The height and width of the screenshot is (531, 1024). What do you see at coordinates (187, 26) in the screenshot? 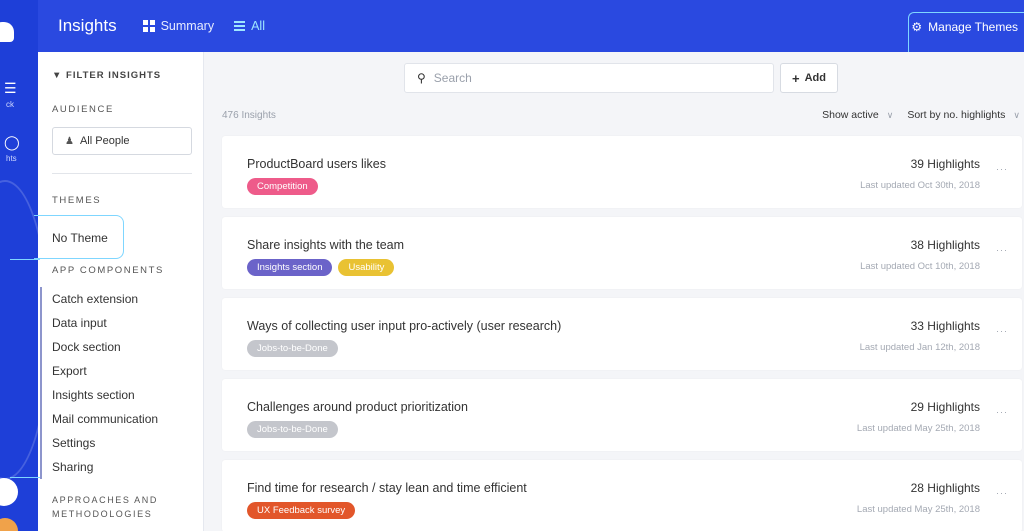
I see `tab-summary-label: Summary` at bounding box center [187, 26].